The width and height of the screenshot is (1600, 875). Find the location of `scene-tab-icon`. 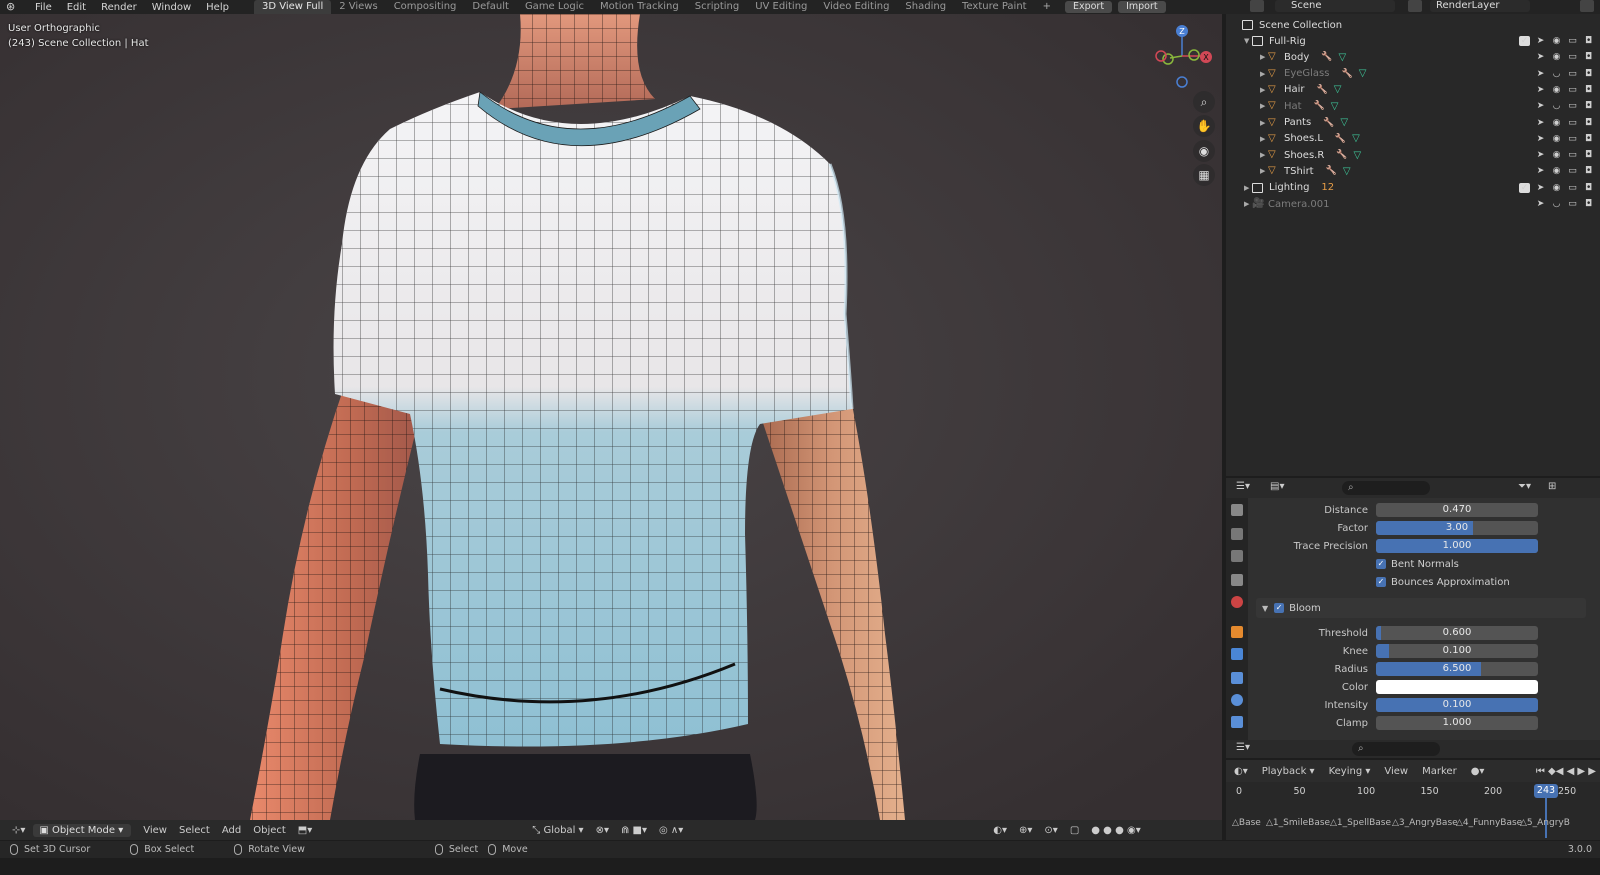

scene-tab-icon is located at coordinates (1237, 580).